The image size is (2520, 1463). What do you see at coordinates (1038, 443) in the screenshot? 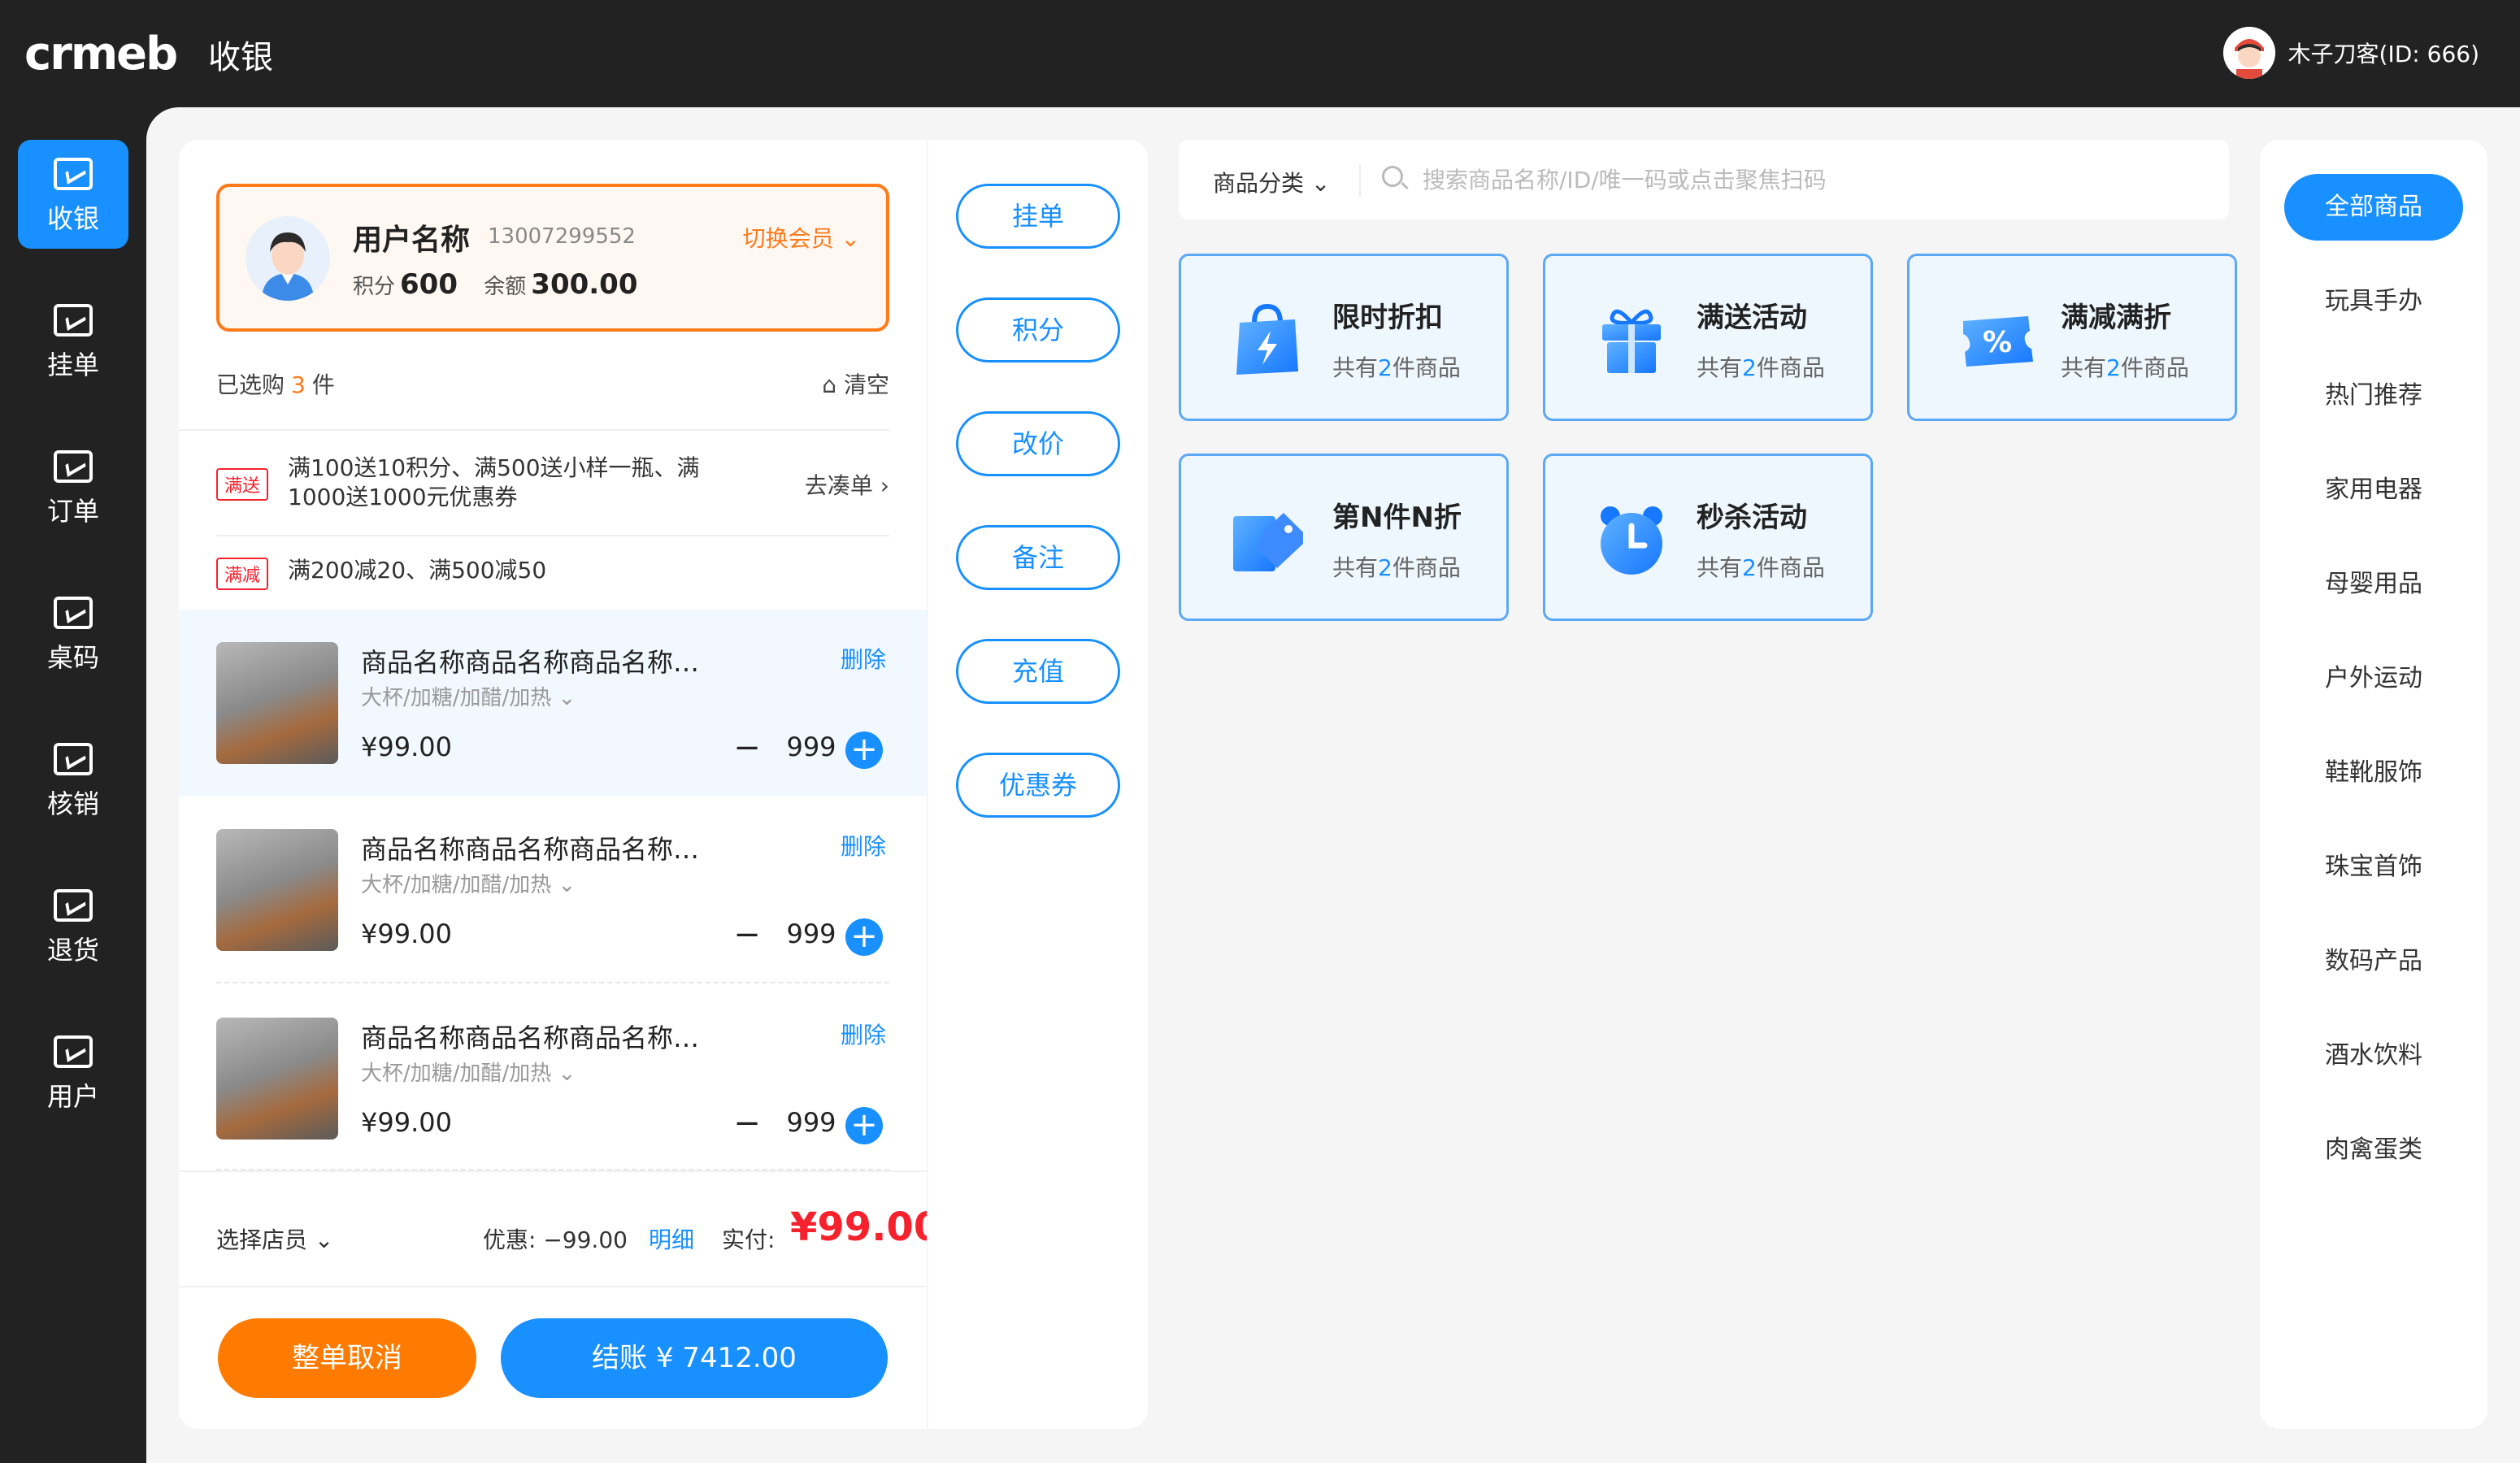
I see `change-price-button: 改价` at bounding box center [1038, 443].